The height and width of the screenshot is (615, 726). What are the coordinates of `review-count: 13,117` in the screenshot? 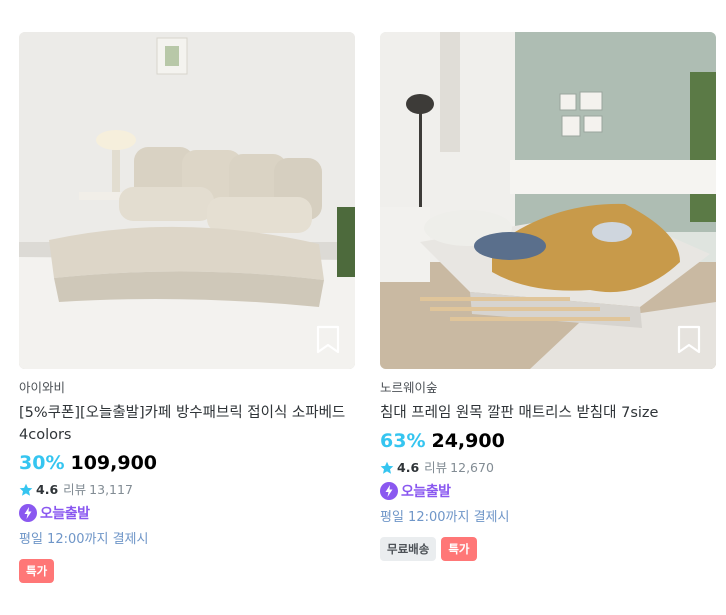 It's located at (111, 489).